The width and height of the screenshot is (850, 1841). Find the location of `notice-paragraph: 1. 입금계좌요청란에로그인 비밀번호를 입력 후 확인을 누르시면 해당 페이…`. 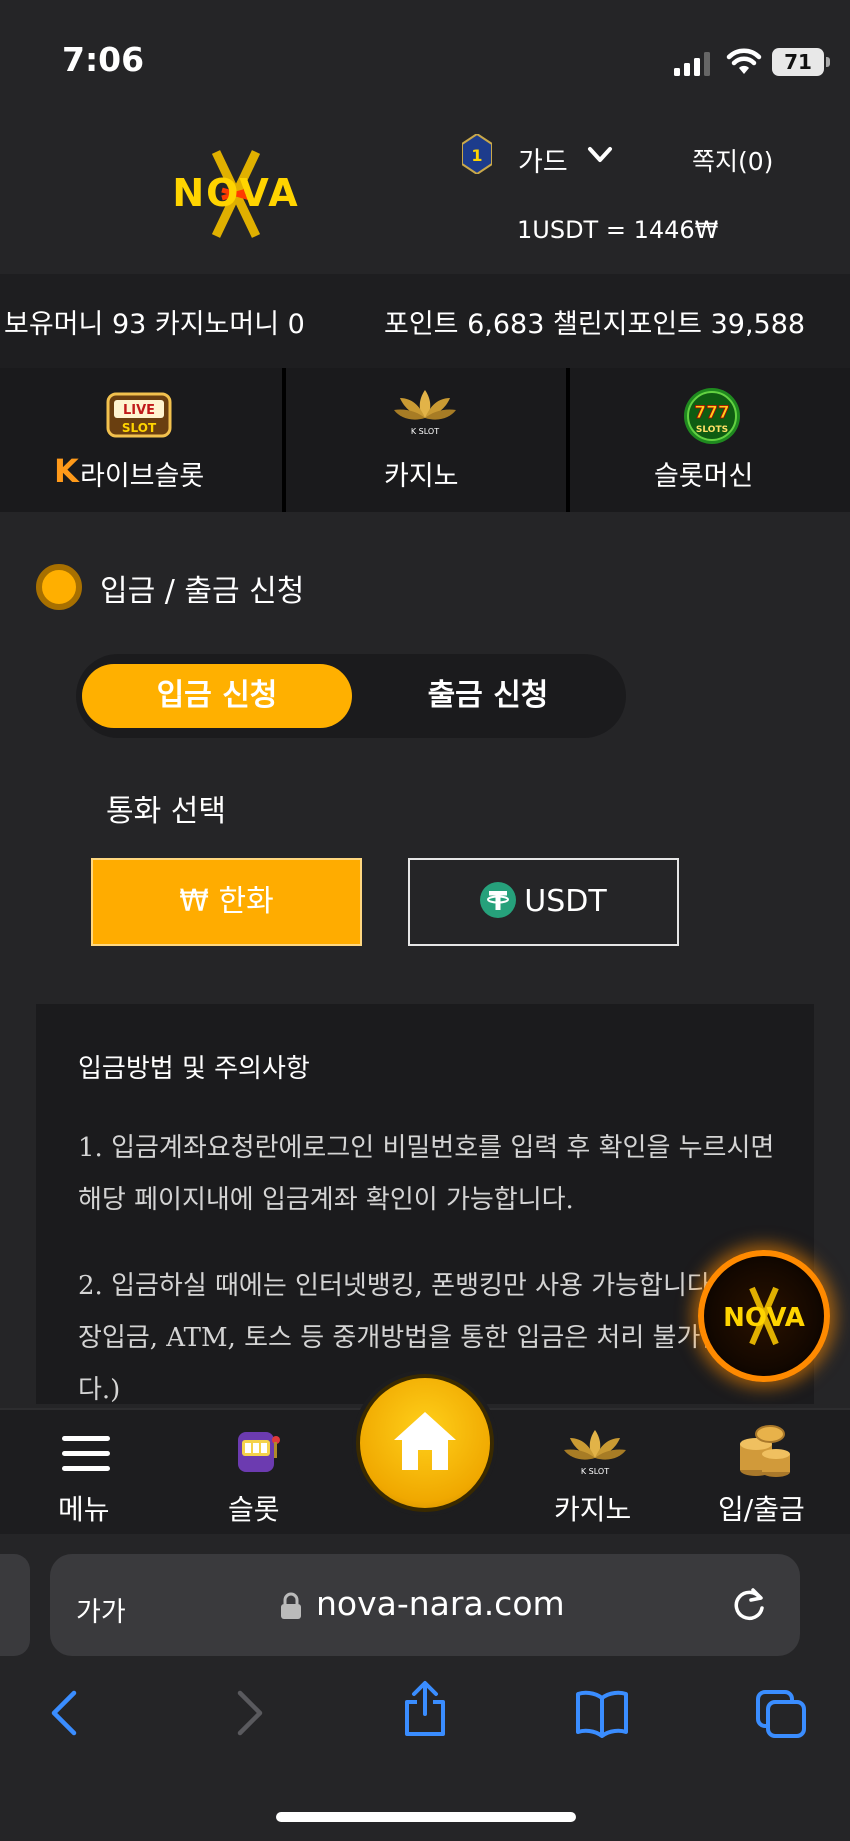

notice-paragraph: 1. 입금계좌요청란에로그인 비밀번호를 입력 후 확인을 누르시면 해당 페이… is located at coordinates (426, 1174).